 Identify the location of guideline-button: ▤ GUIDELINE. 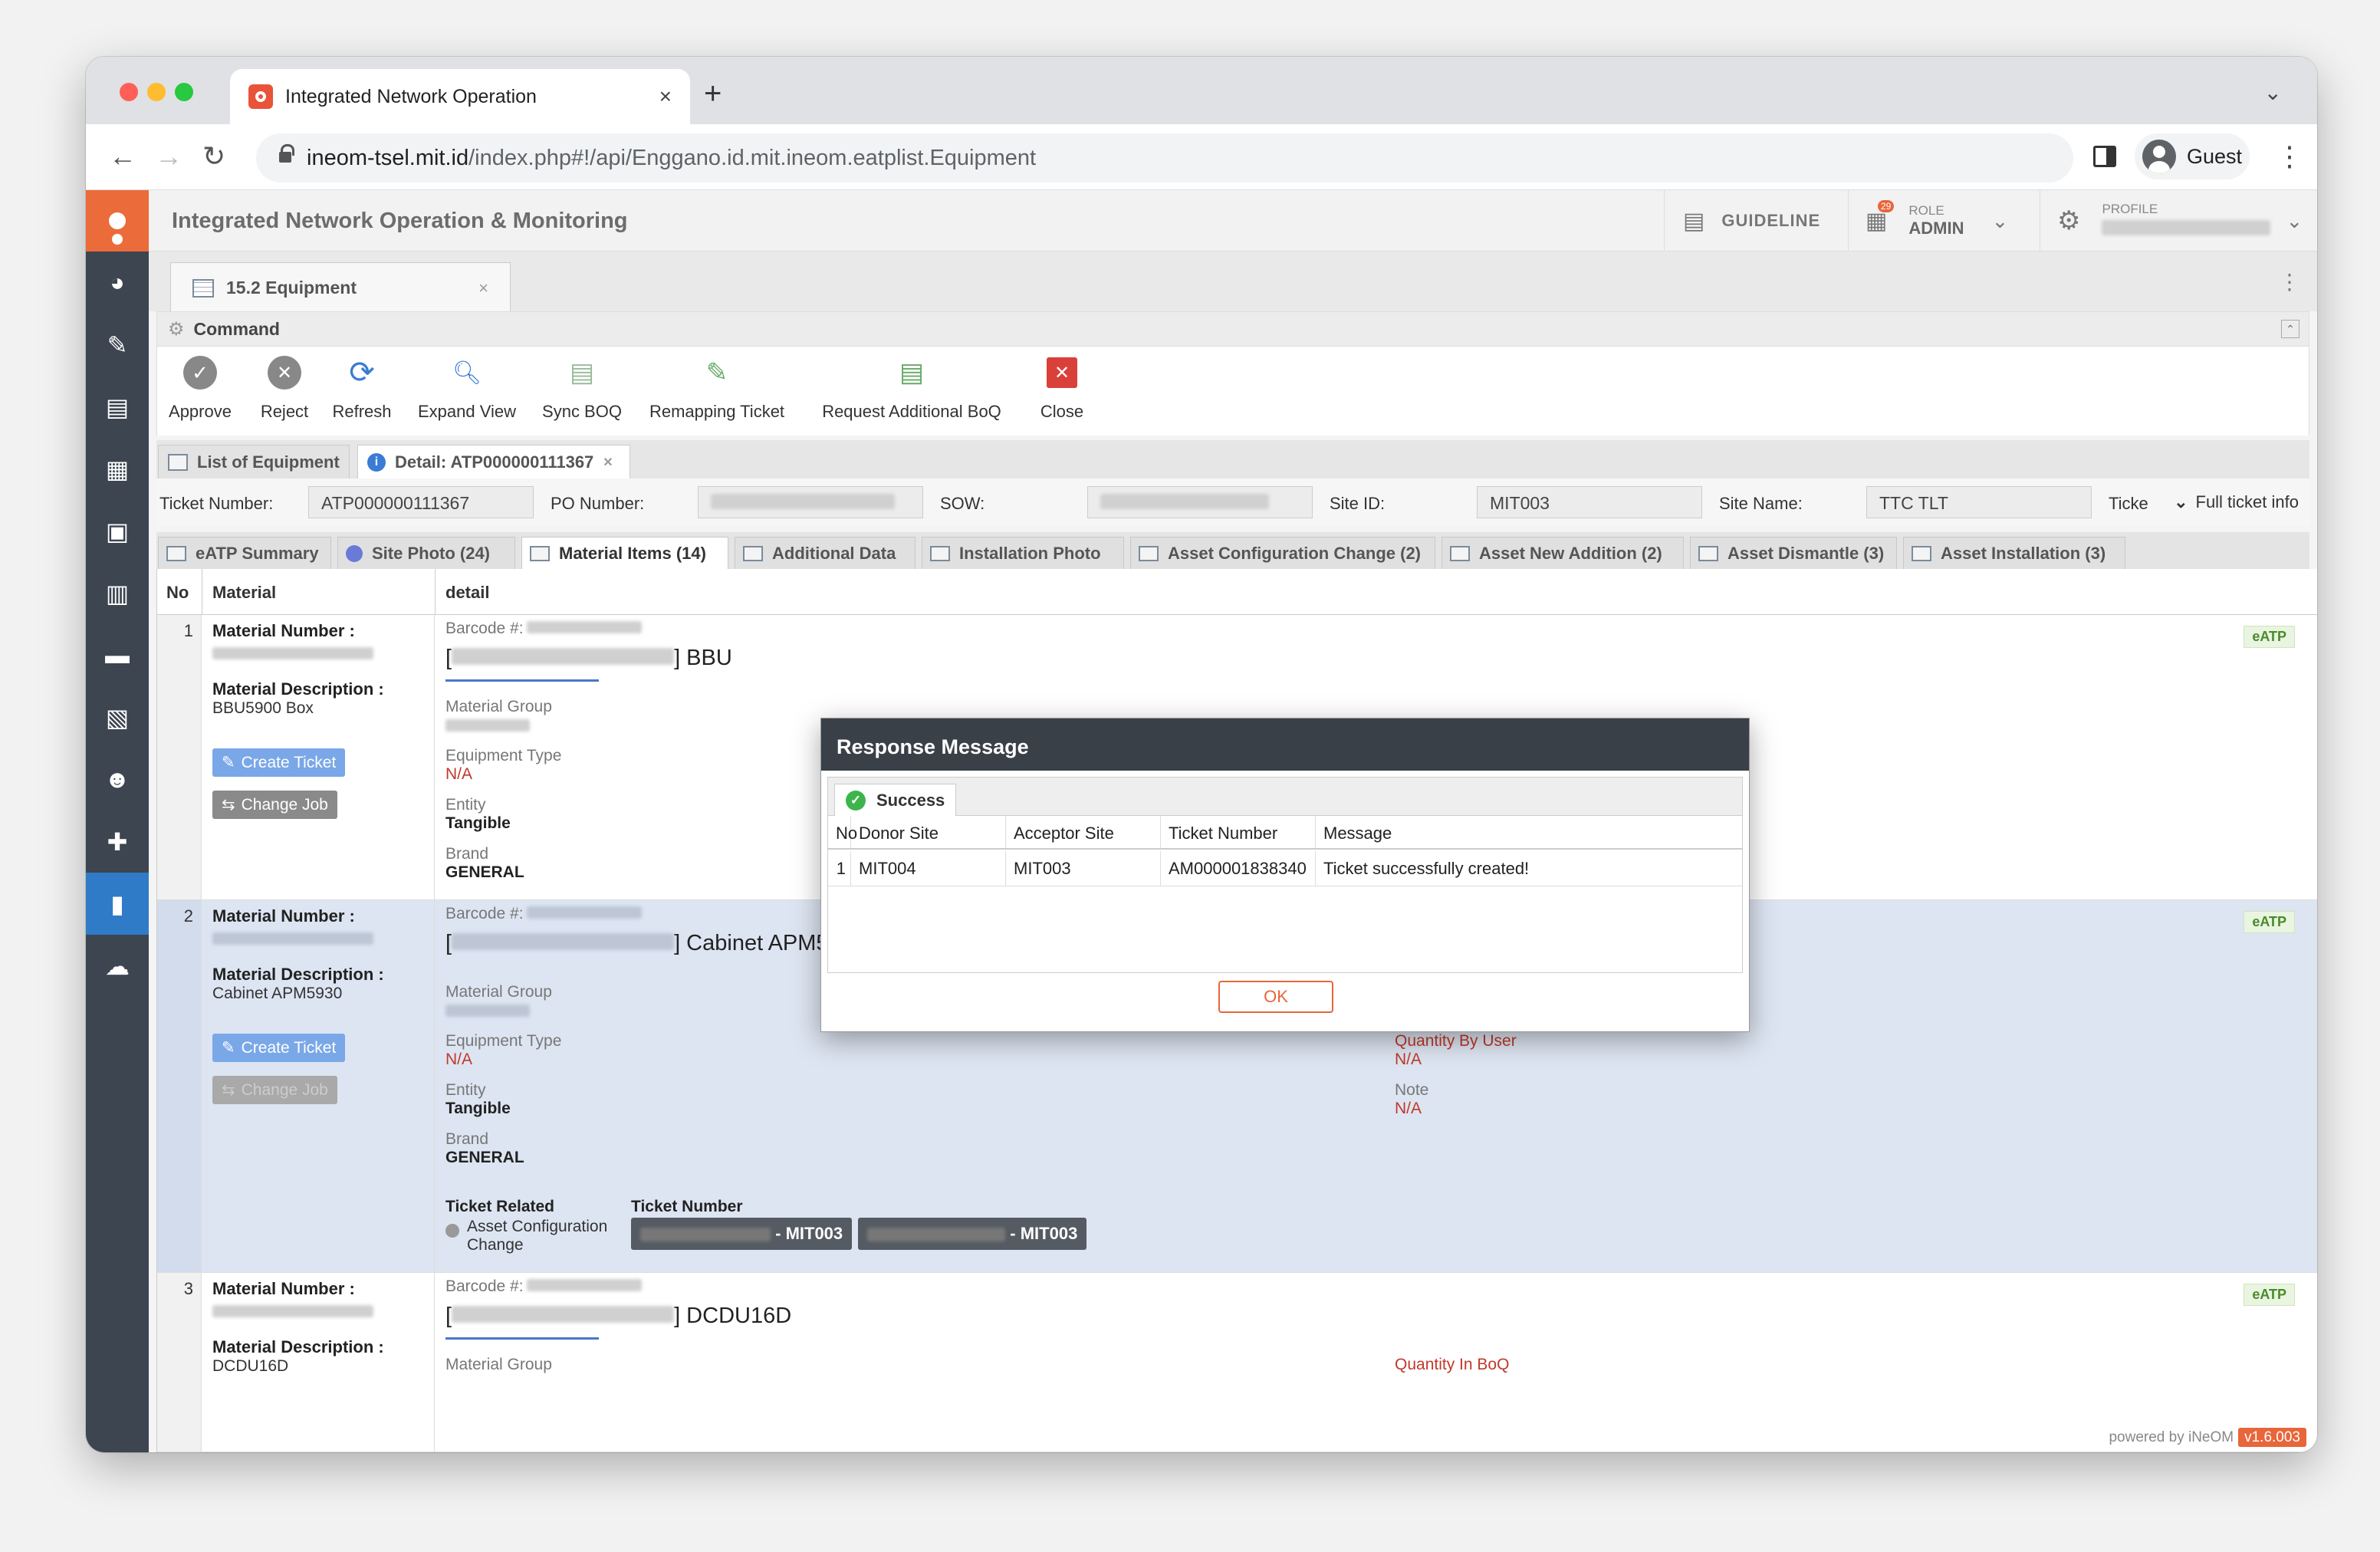
(1756, 221).